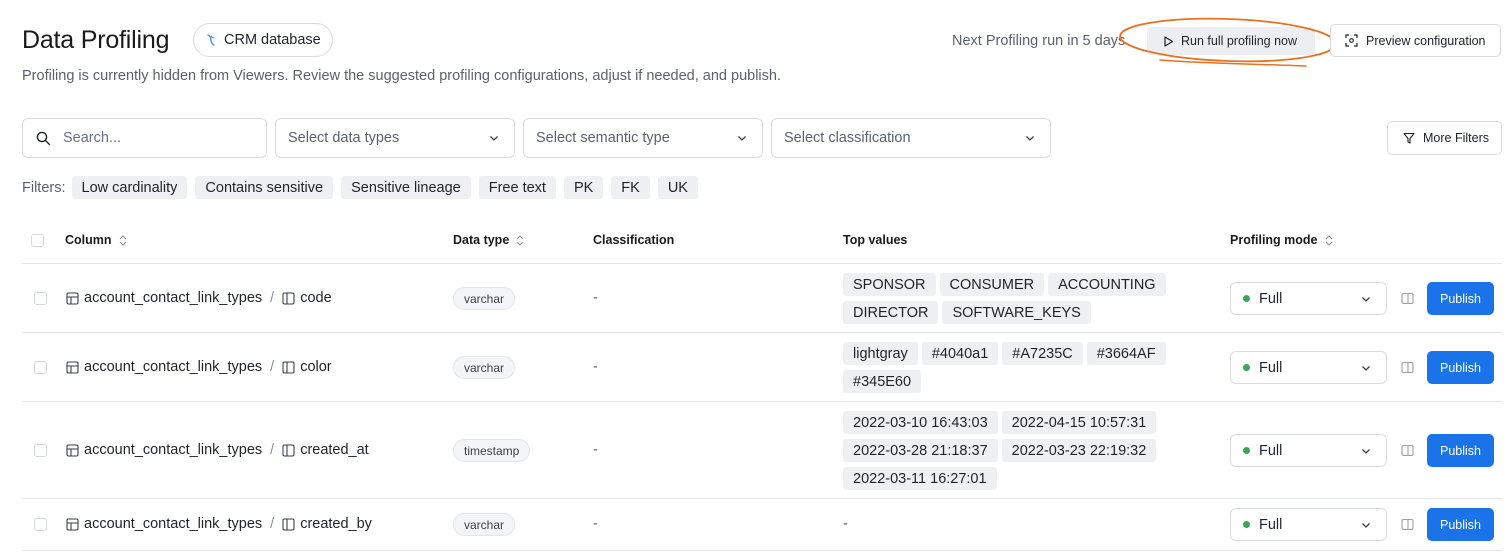  Describe the element at coordinates (1426, 40) in the screenshot. I see `preview-configuration-label: Preview configuration` at that location.